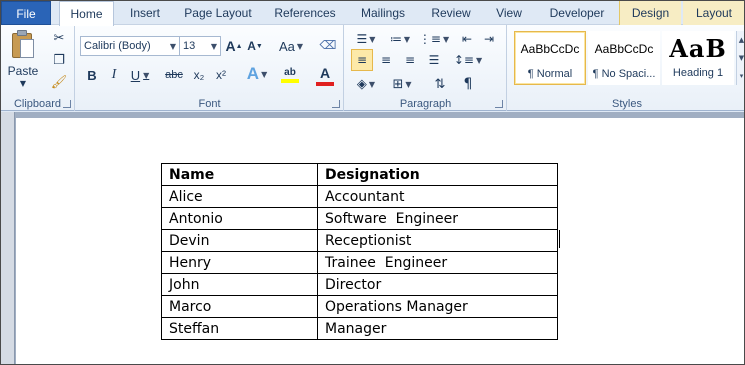  Describe the element at coordinates (362, 60) in the screenshot. I see `align-left-icon: ≡` at that location.